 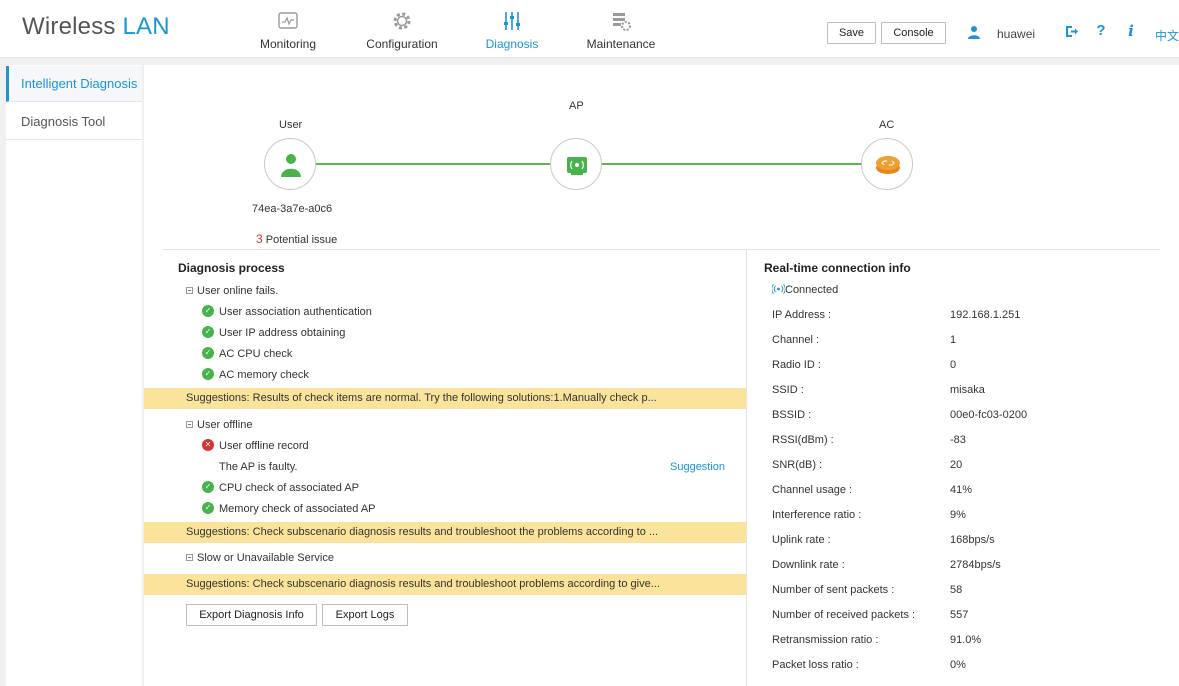 What do you see at coordinates (833, 590) in the screenshot?
I see `info-label: Number of sent packets :` at bounding box center [833, 590].